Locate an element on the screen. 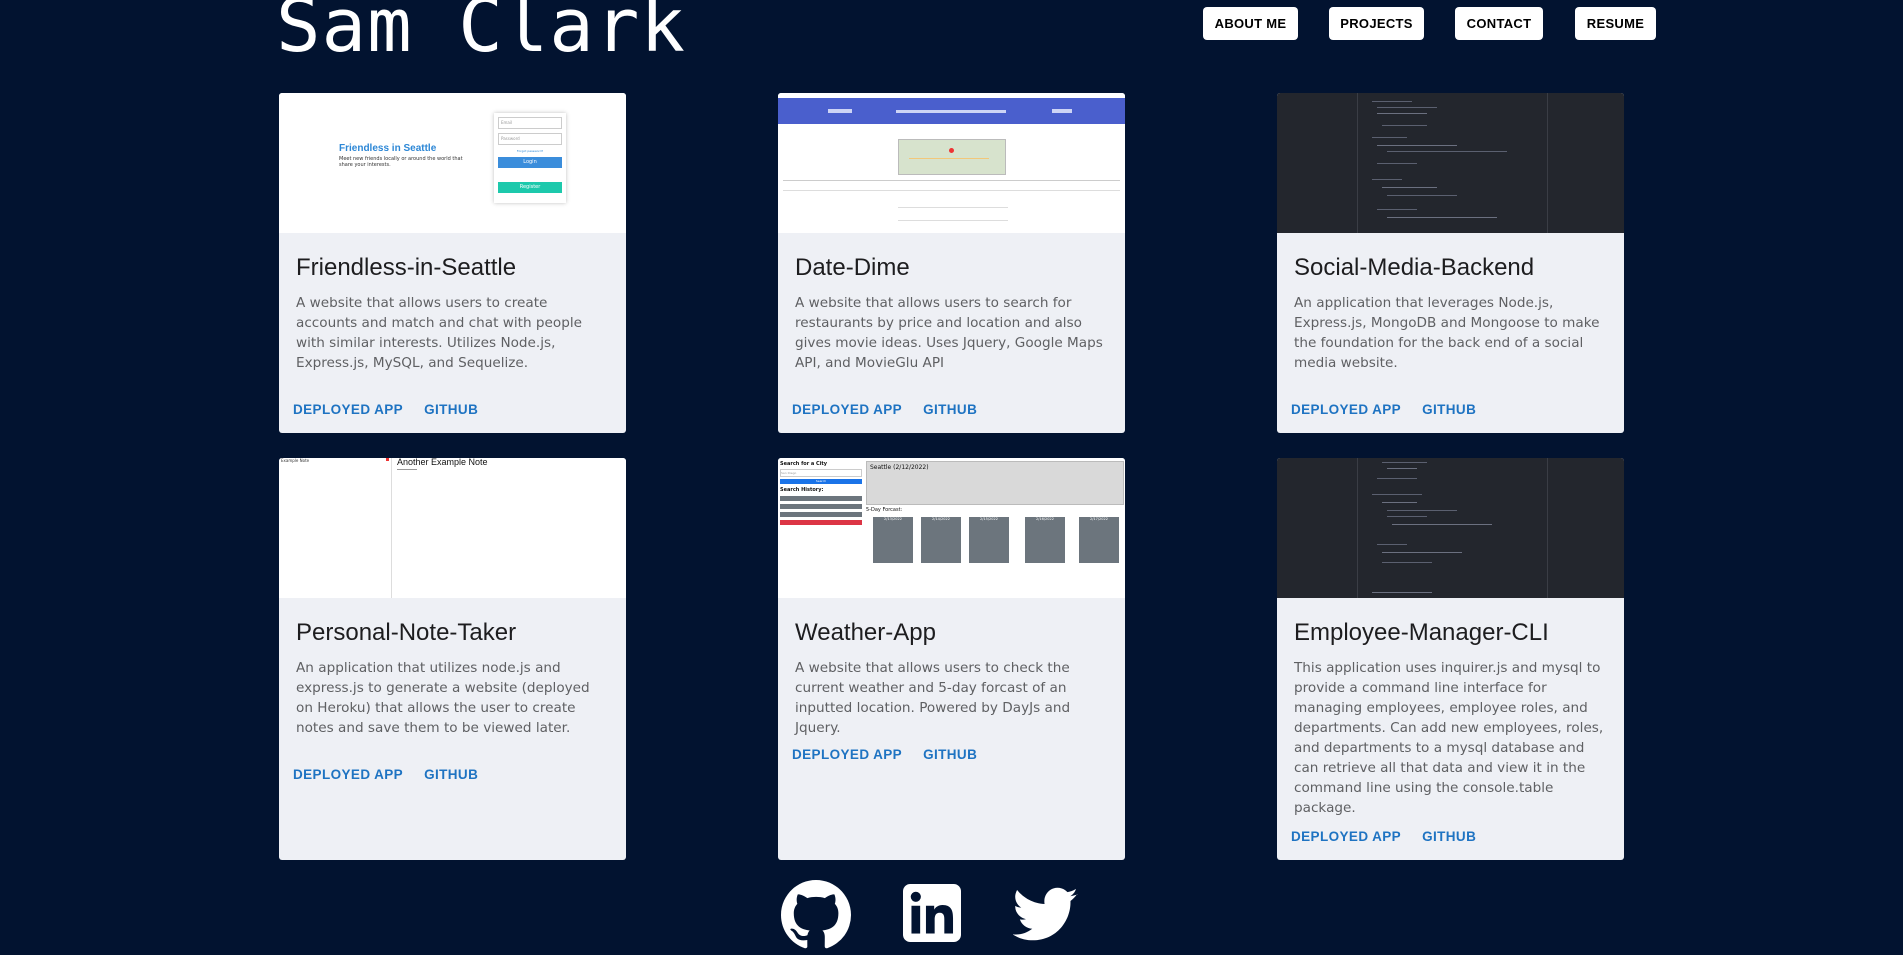 Image resolution: width=1903 pixels, height=955 pixels. github-icon is located at coordinates (816, 917).